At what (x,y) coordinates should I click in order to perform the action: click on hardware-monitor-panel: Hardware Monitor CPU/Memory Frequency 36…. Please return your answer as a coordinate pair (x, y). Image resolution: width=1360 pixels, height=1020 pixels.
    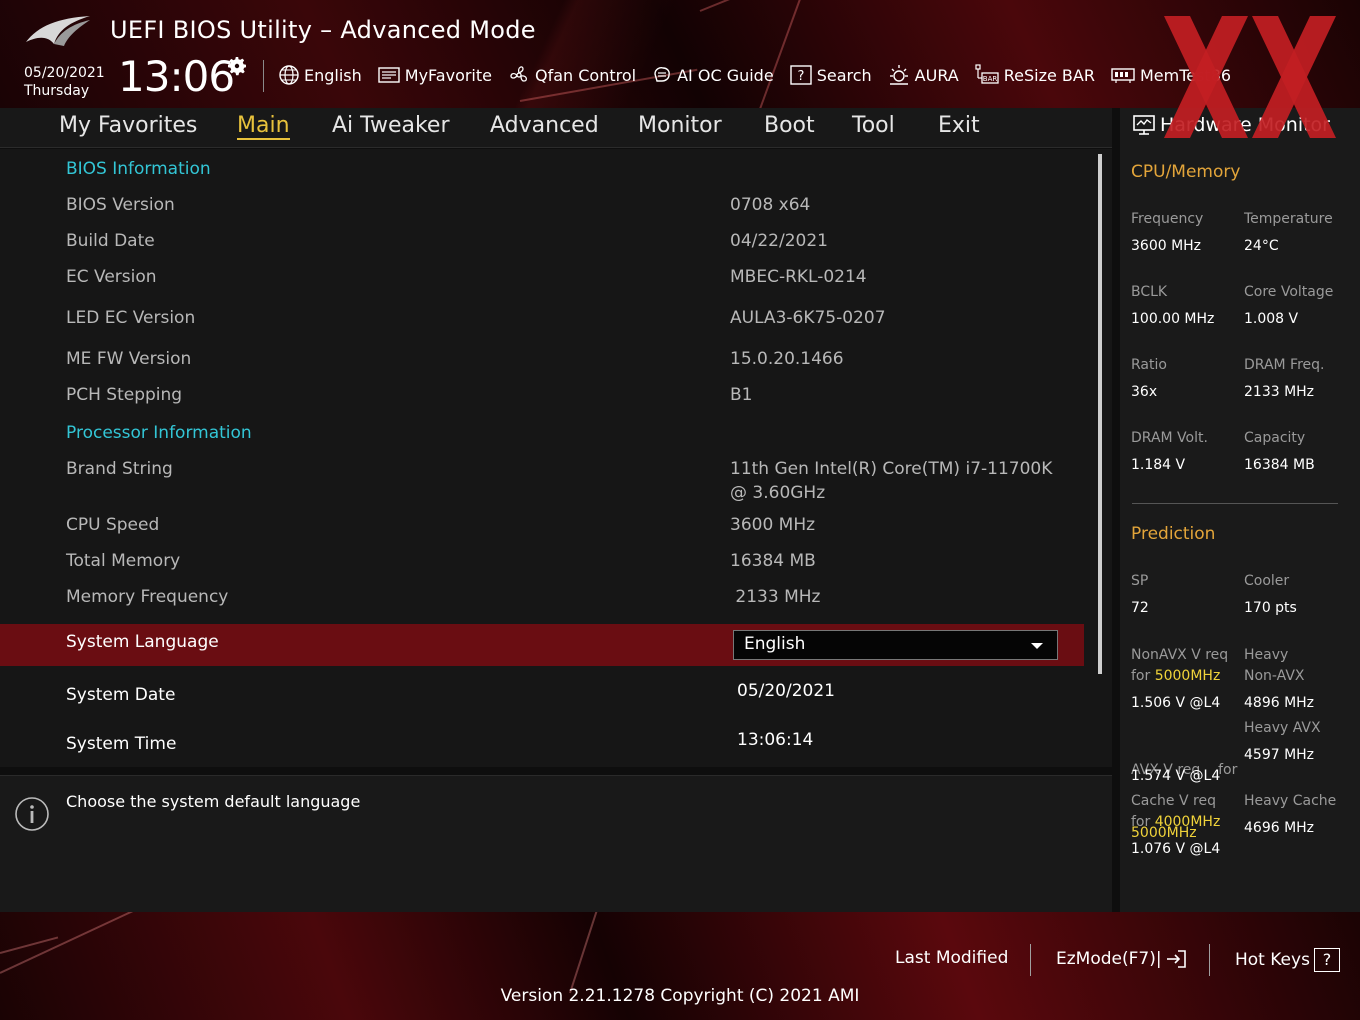
    Looking at the image, I should click on (1240, 510).